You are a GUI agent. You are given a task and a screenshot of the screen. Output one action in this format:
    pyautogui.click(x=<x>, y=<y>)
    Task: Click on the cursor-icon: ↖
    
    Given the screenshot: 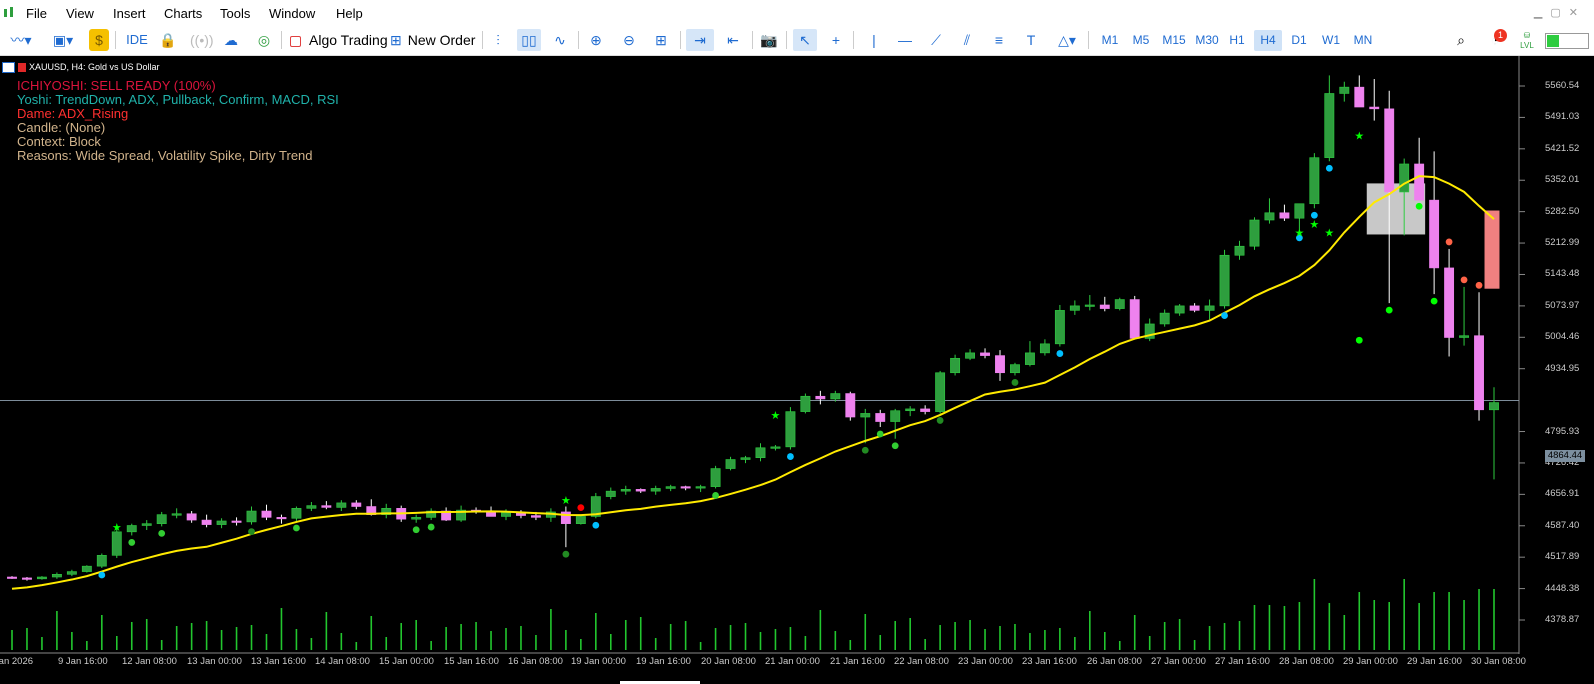 What is the action you would take?
    pyautogui.click(x=805, y=40)
    